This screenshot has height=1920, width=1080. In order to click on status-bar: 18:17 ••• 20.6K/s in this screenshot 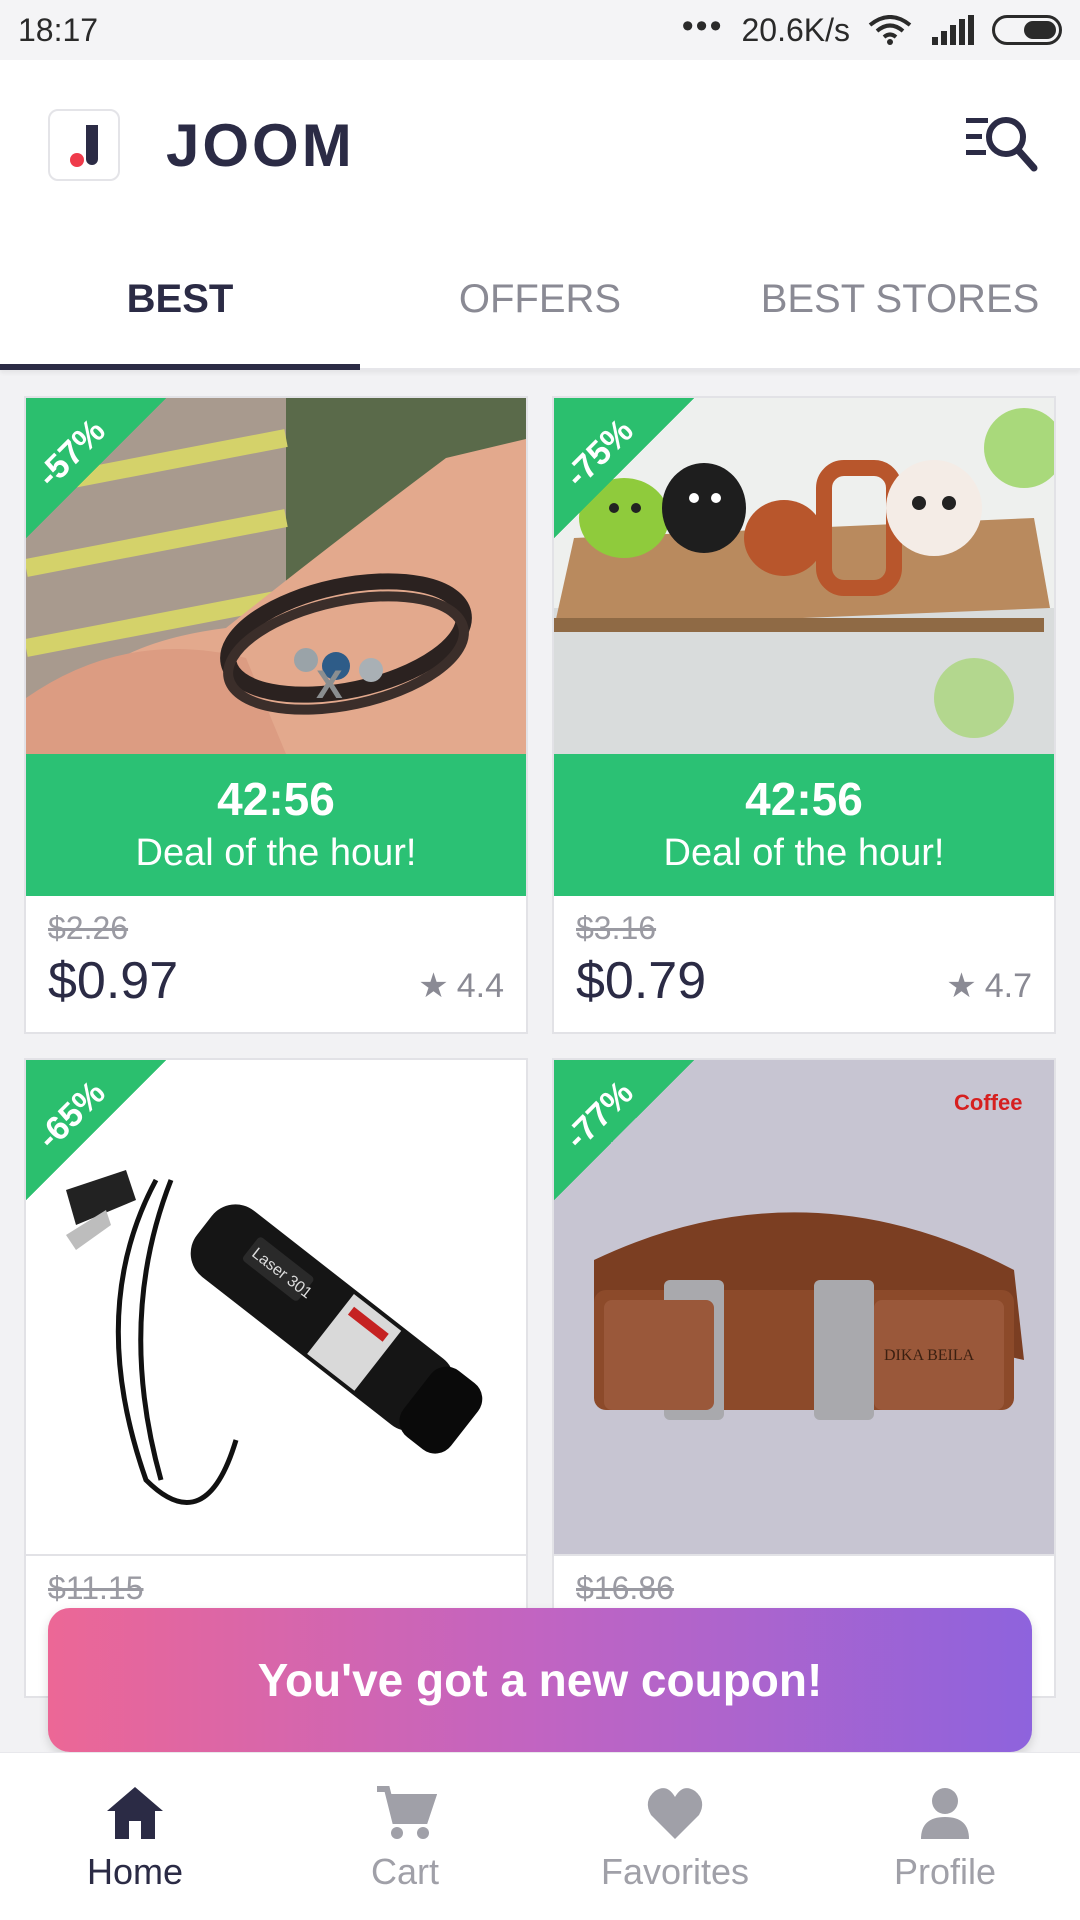, I will do `click(540, 30)`.